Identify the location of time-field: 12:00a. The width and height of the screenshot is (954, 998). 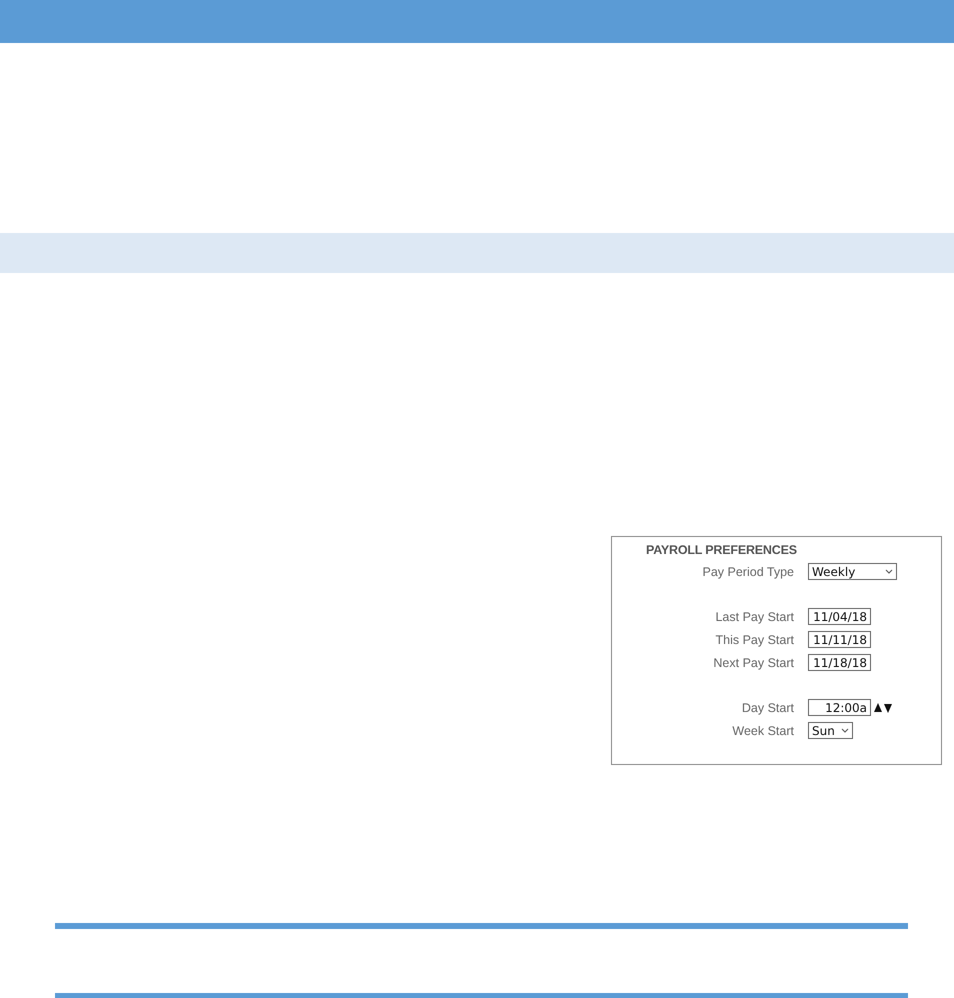
(839, 707).